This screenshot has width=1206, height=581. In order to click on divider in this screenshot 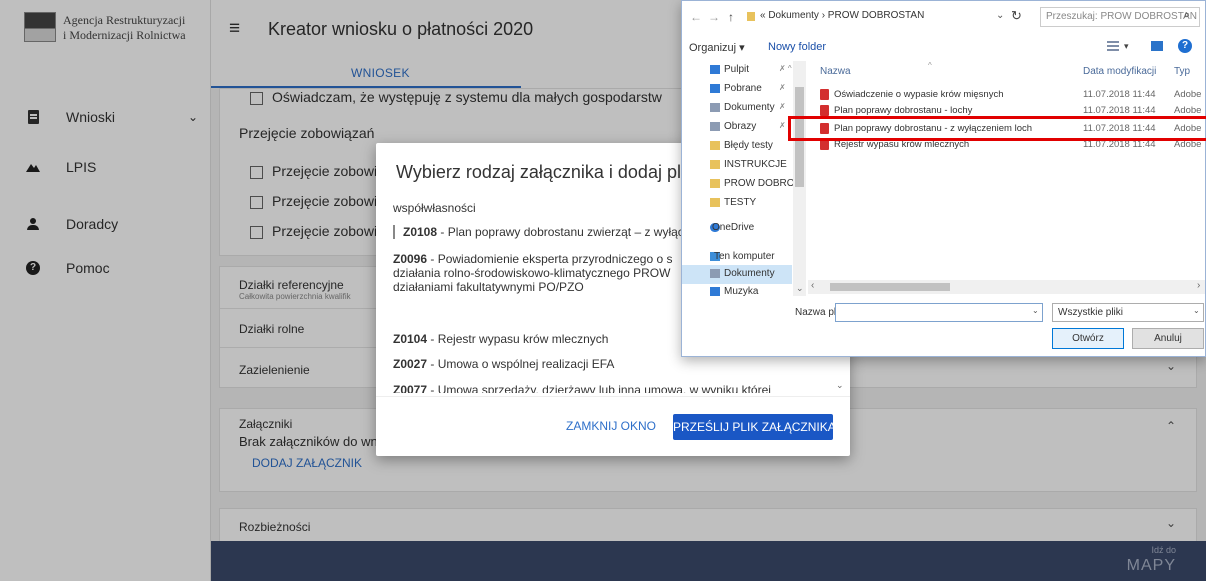, I will do `click(613, 396)`.